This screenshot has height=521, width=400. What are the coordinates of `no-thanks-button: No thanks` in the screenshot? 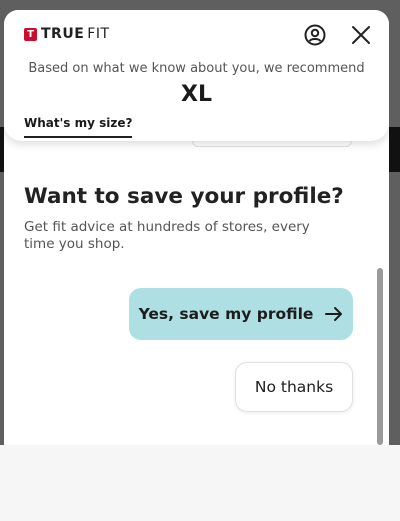 It's located at (294, 387).